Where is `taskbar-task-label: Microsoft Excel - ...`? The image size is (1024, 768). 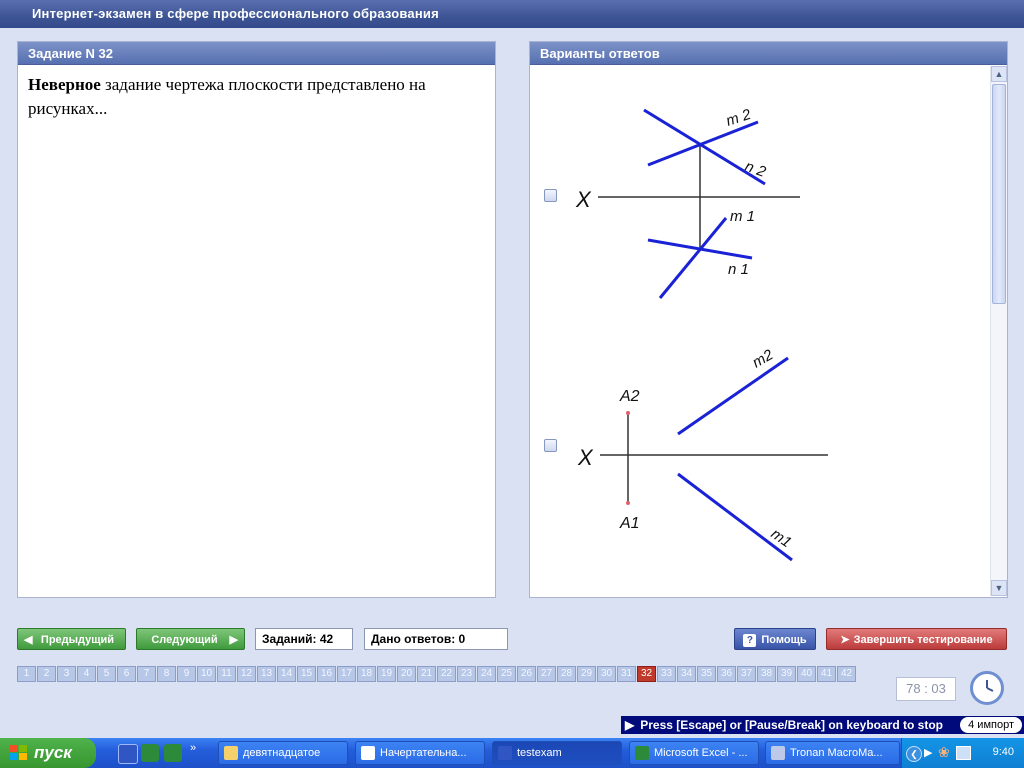
taskbar-task-label: Microsoft Excel - ... is located at coordinates (701, 753).